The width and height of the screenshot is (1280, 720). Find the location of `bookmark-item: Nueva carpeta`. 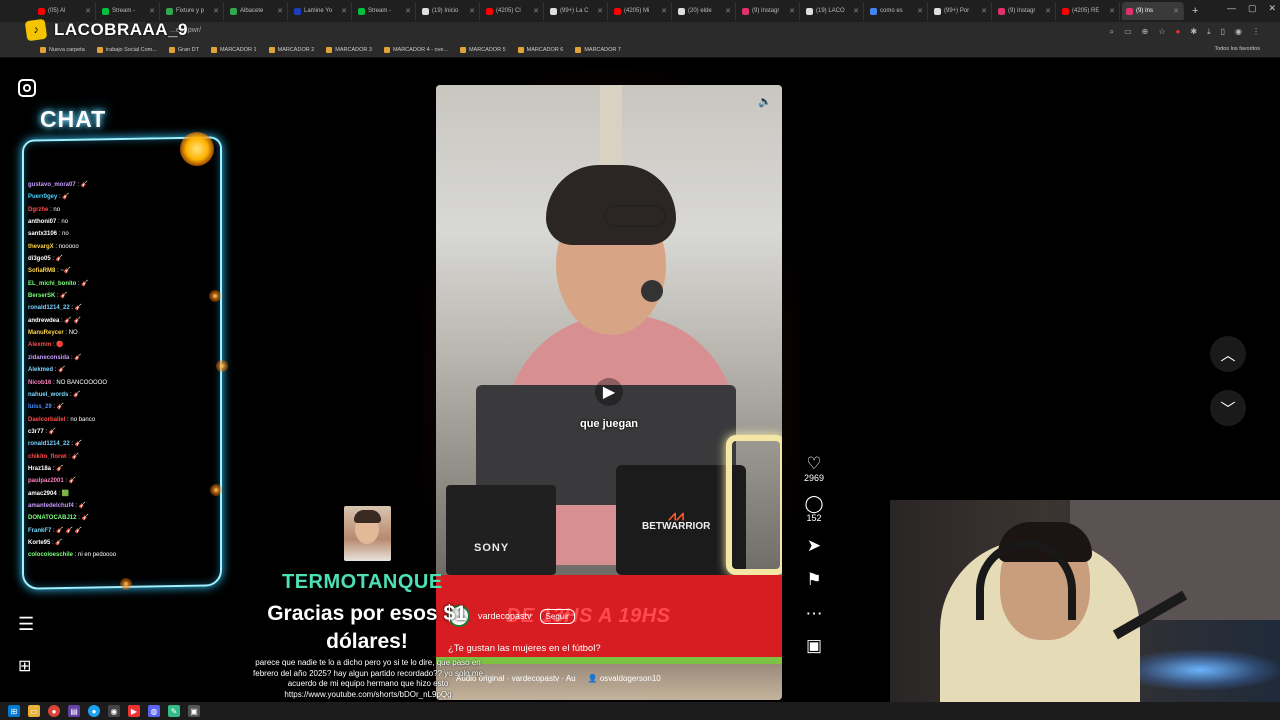

bookmark-item: Nueva carpeta is located at coordinates (62, 49).